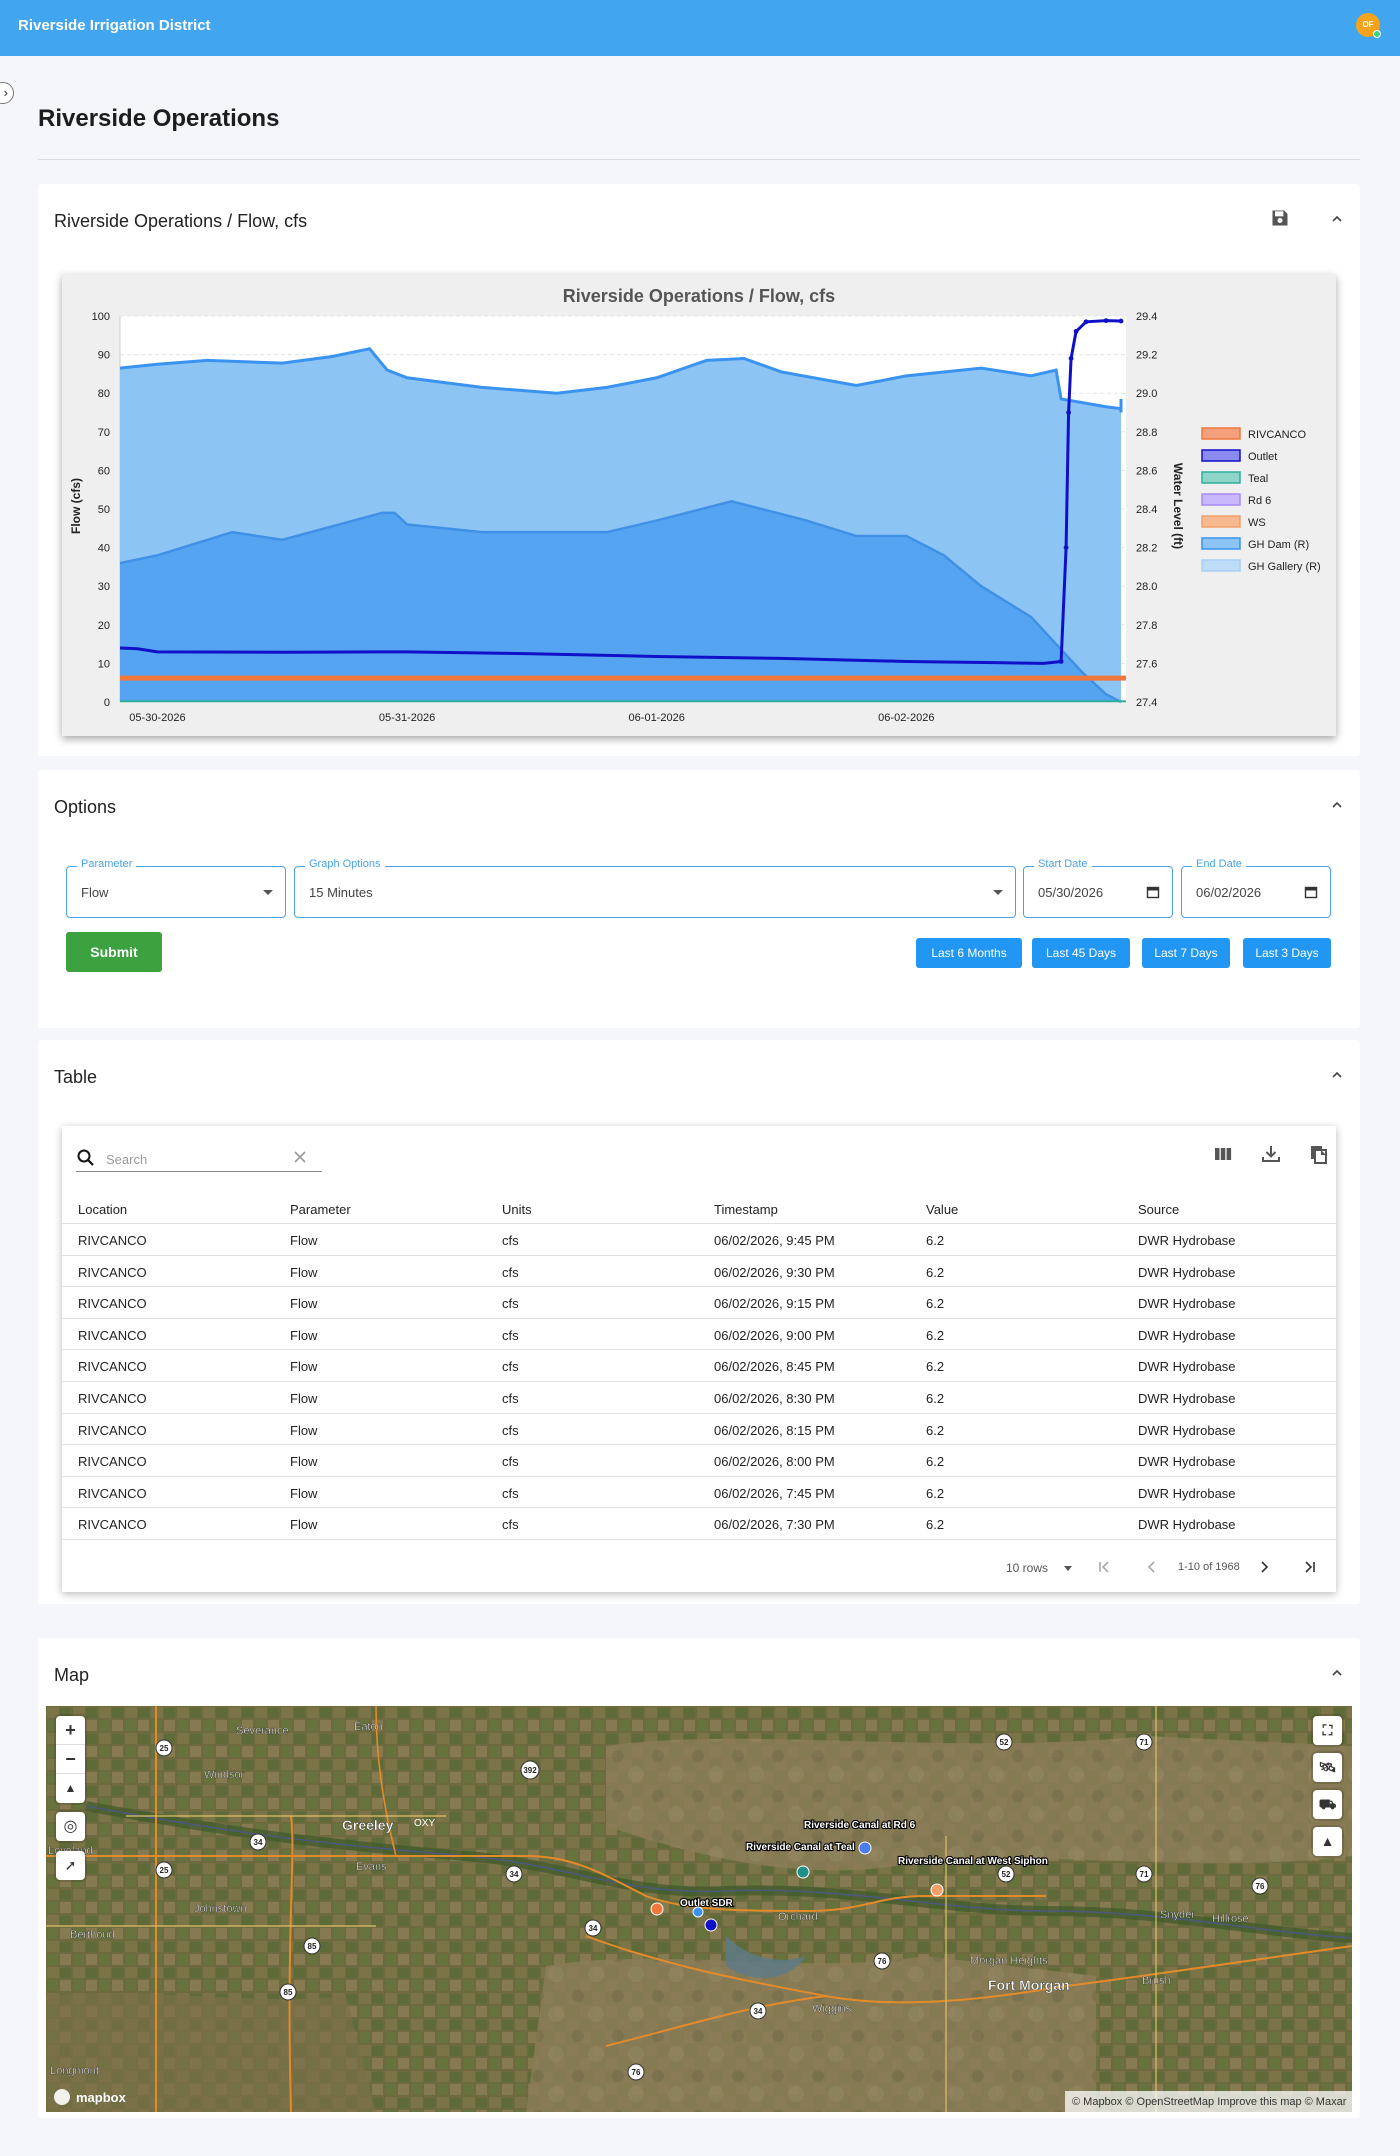 The width and height of the screenshot is (1400, 2156). I want to click on outlet-point, so click(1066, 547).